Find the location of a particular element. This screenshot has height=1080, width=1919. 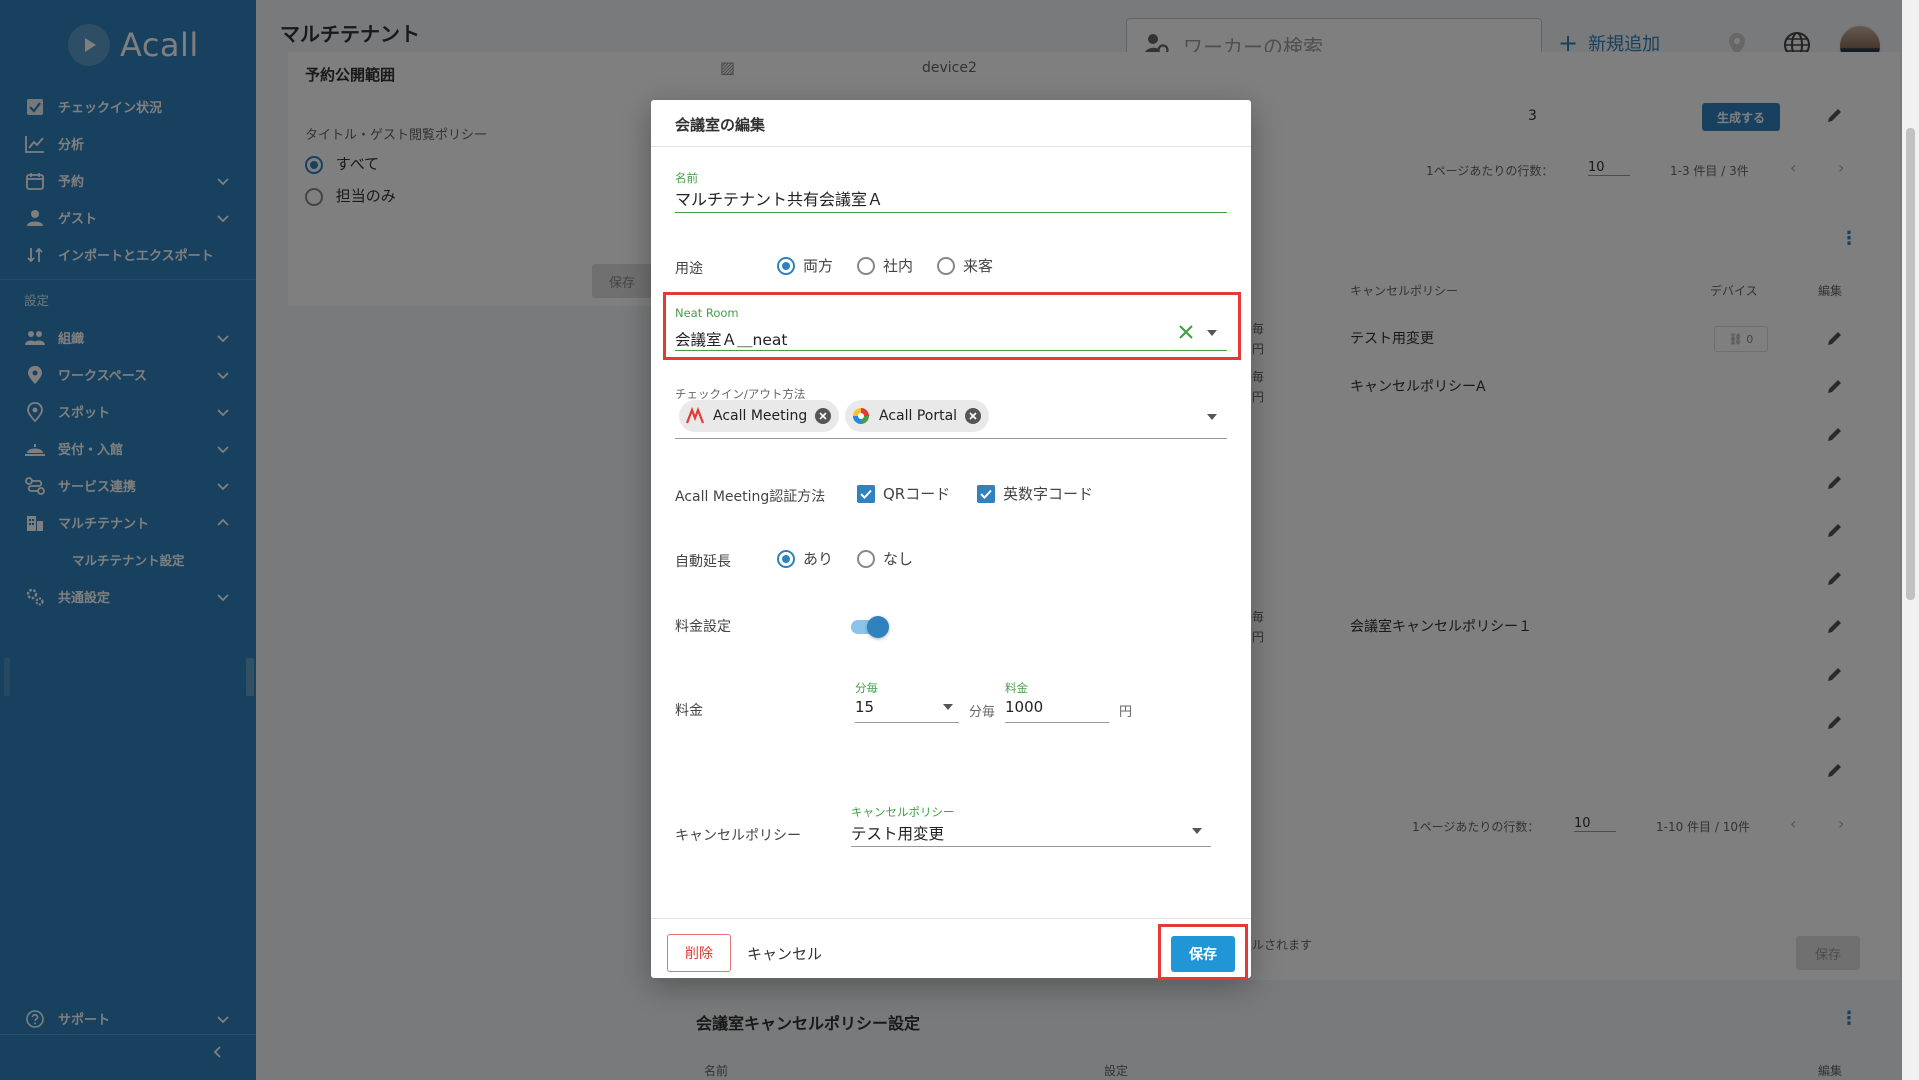

toggle-knob is located at coordinates (878, 627).